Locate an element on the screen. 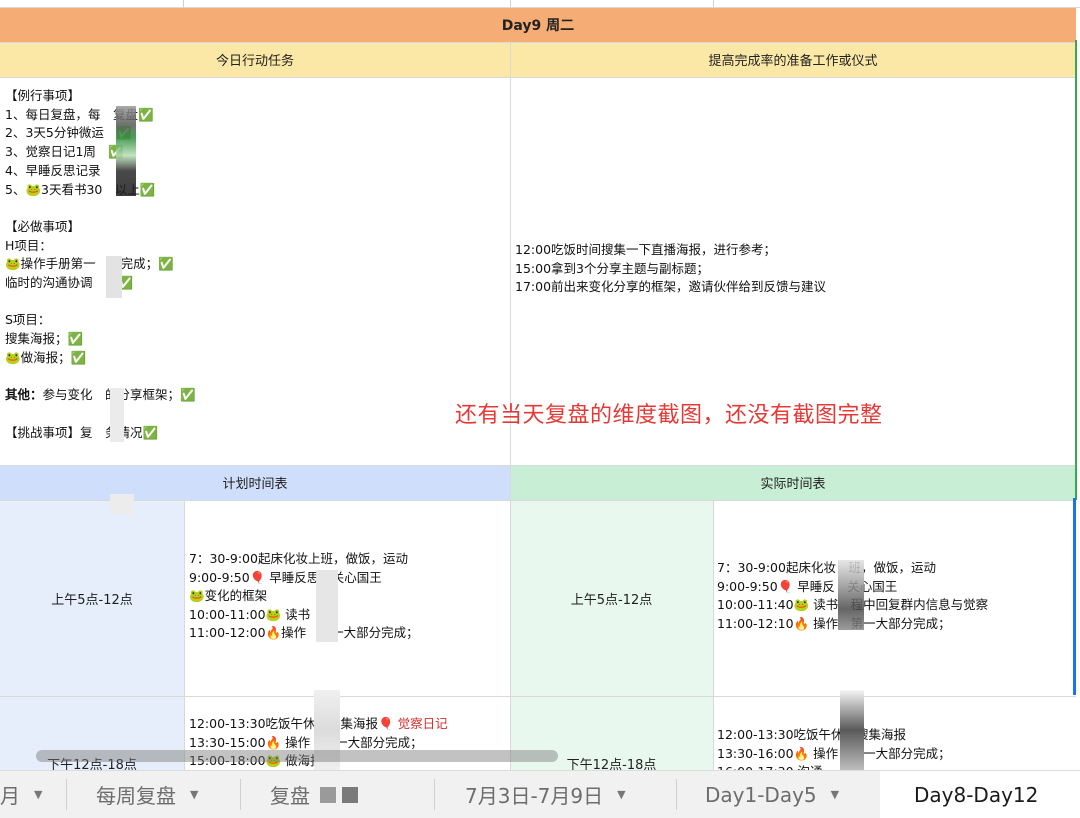 The image size is (1080, 818). task-line: S项目： is located at coordinates (28, 320).